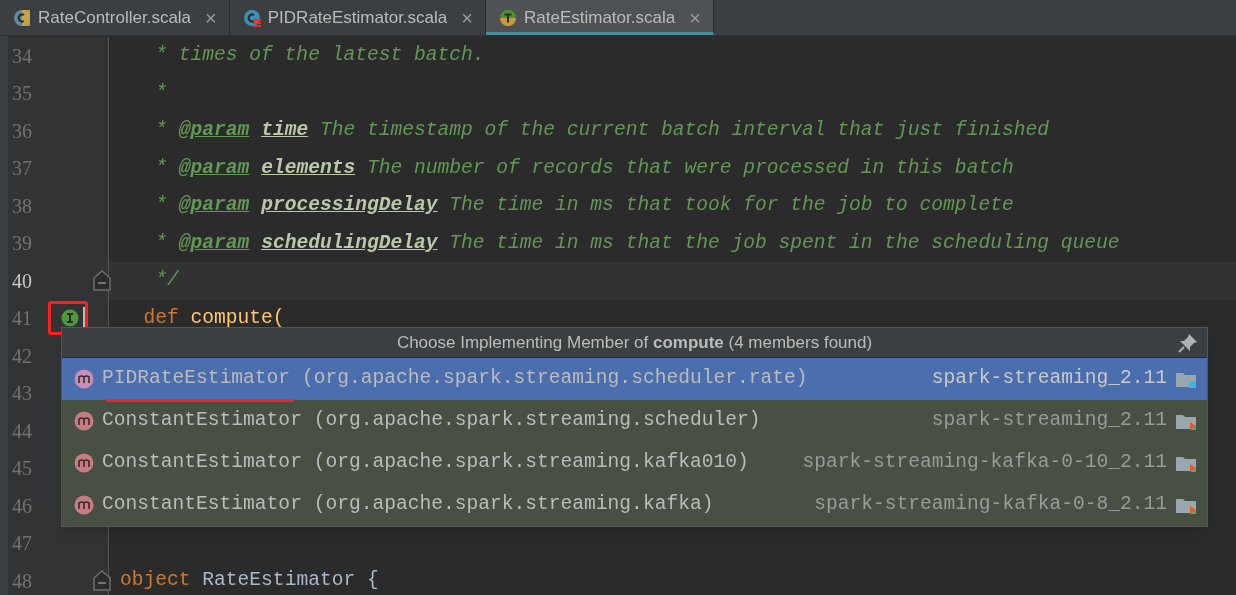 Image resolution: width=1236 pixels, height=595 pixels. What do you see at coordinates (554, 379) in the screenshot?
I see `package-name: (org.apache.spark.streaming.scheduler.rate)` at bounding box center [554, 379].